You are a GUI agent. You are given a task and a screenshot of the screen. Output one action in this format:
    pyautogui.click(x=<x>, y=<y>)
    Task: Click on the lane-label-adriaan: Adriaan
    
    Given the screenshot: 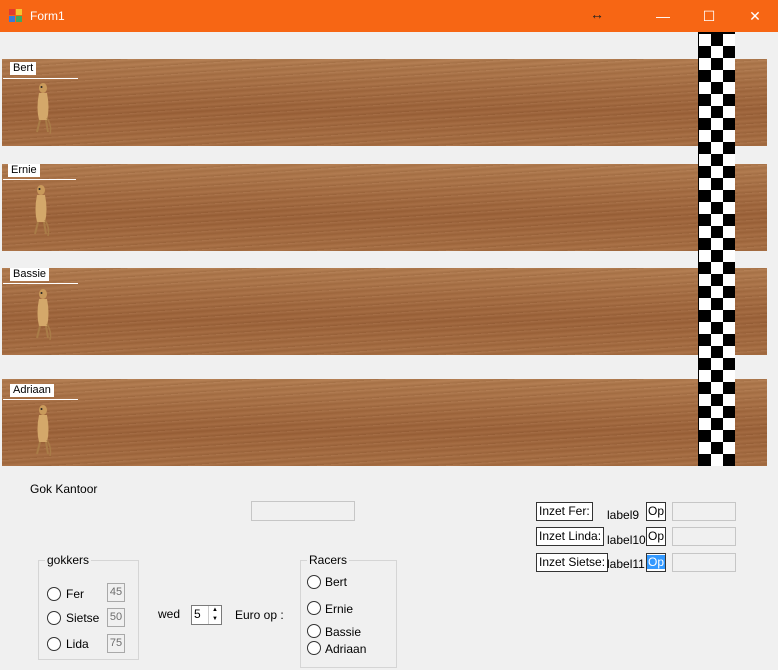 What is the action you would take?
    pyautogui.click(x=32, y=390)
    